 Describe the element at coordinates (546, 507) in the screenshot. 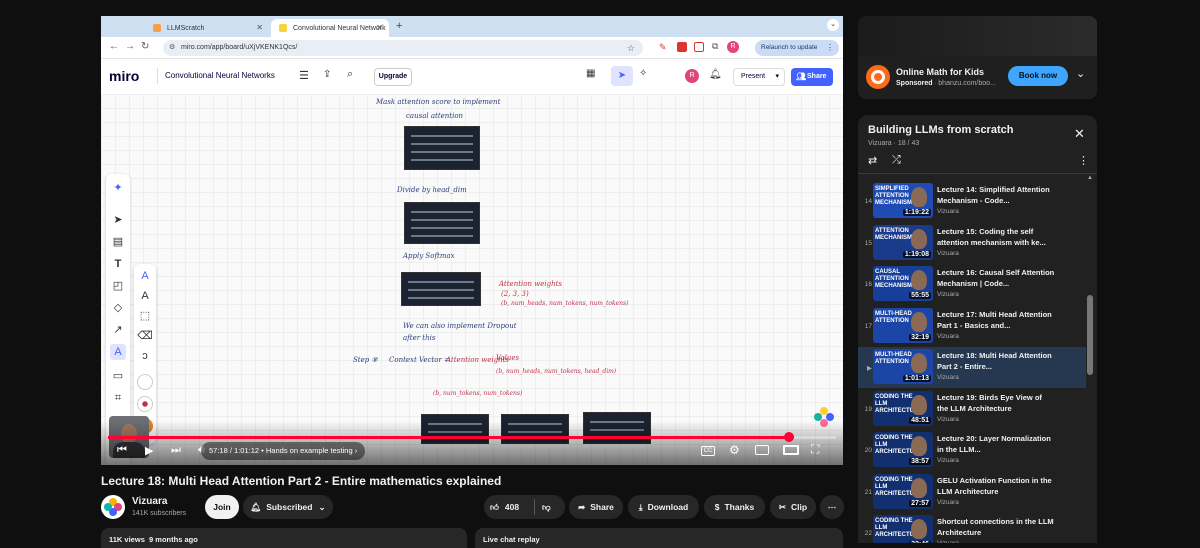

I see `thumbs-down-icon: 👎︎` at that location.